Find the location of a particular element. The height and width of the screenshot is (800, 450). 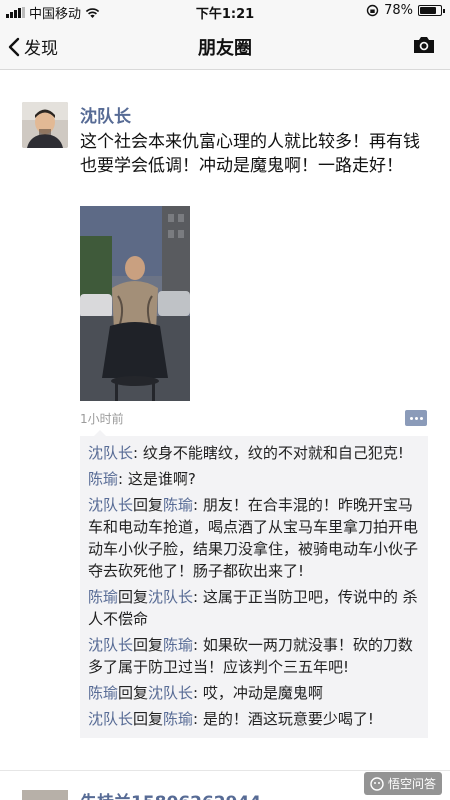

nav-bar: 发现 朋友圈 is located at coordinates (225, 46).